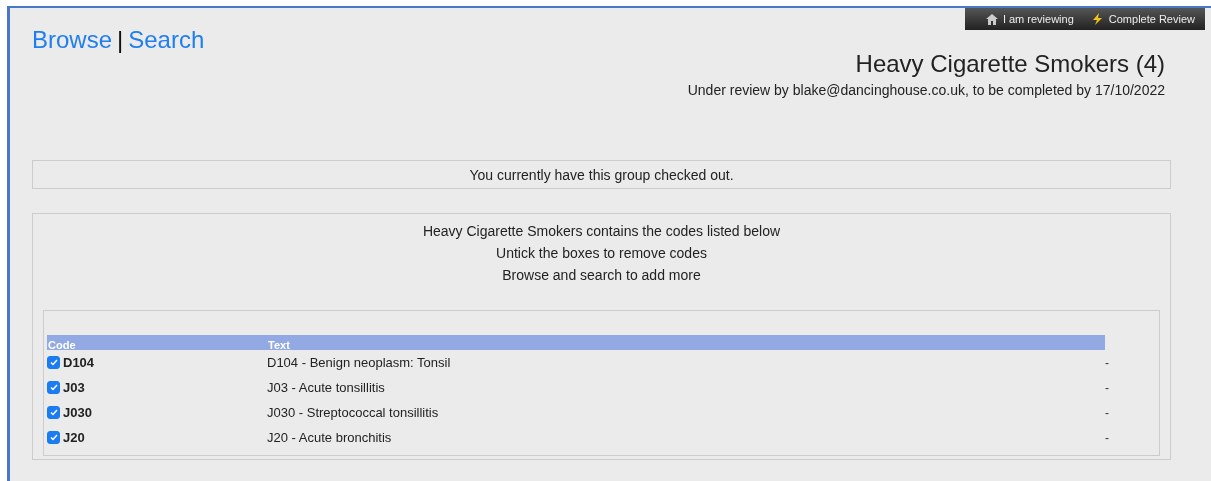  I want to click on home-icon, so click(991, 19).